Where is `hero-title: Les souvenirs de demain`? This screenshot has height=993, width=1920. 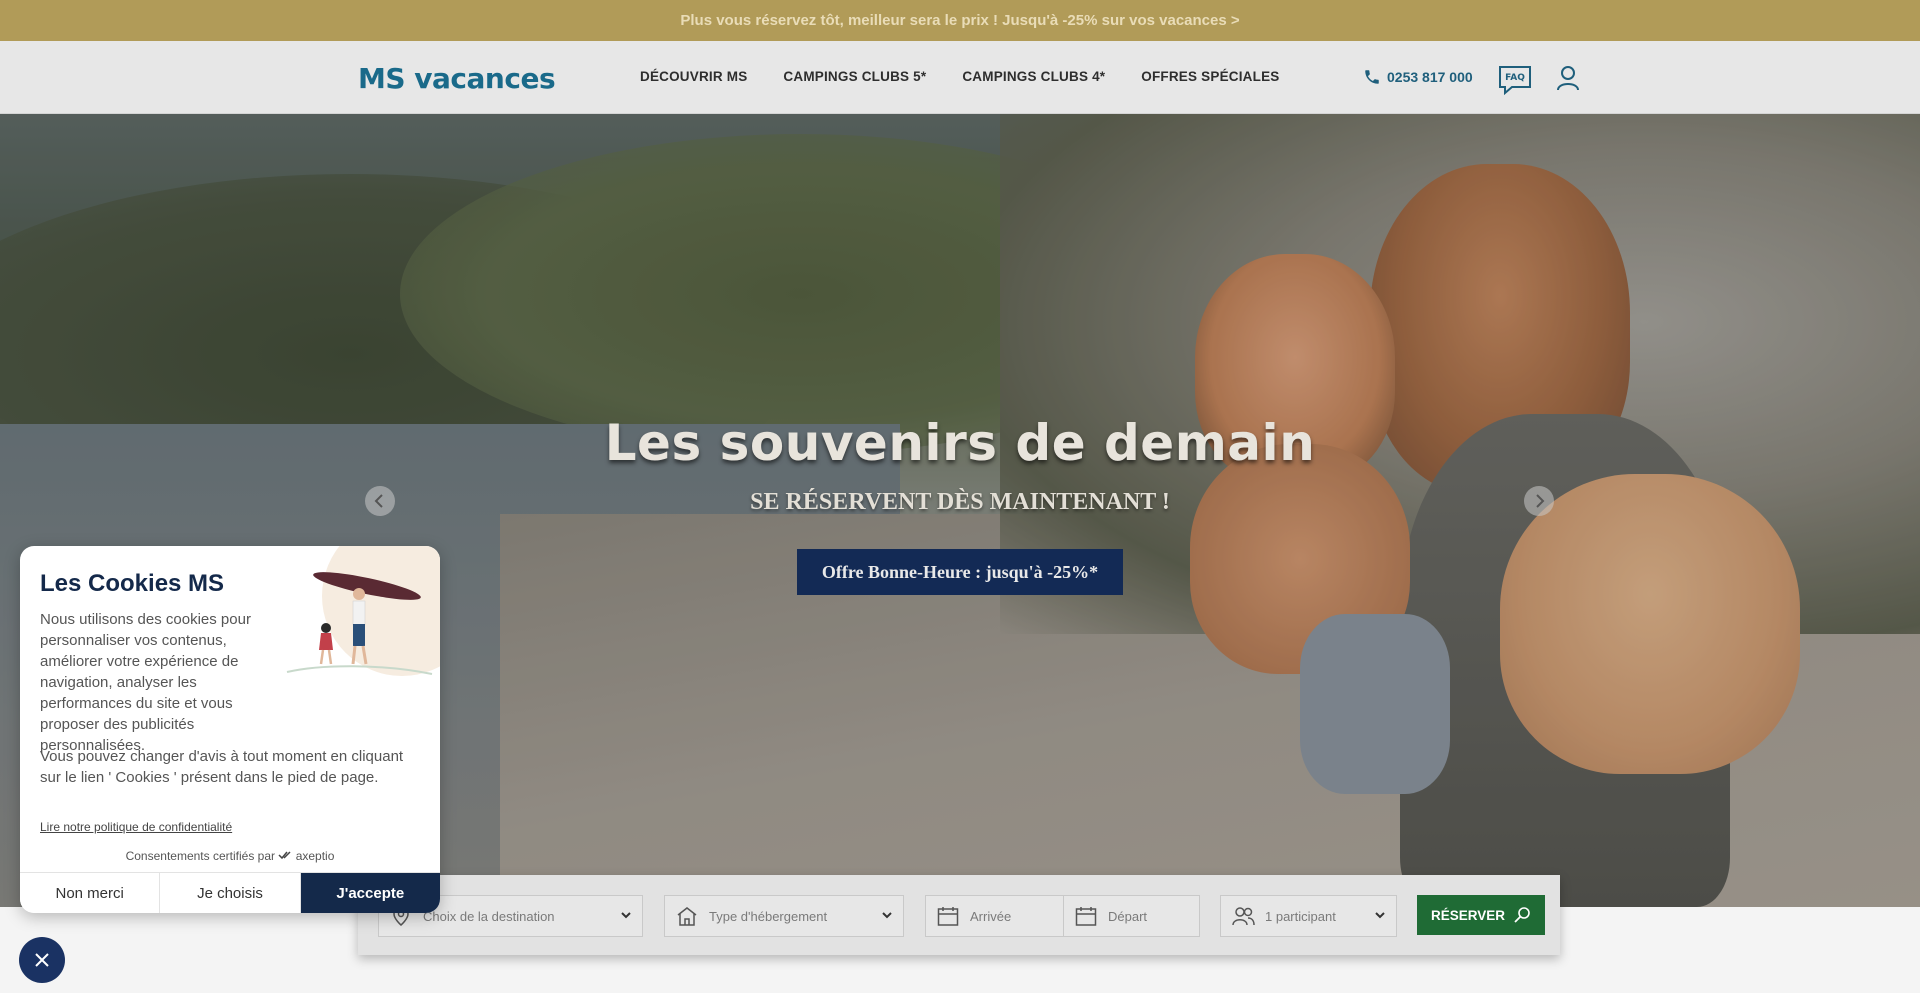
hero-title: Les souvenirs de demain is located at coordinates (960, 443).